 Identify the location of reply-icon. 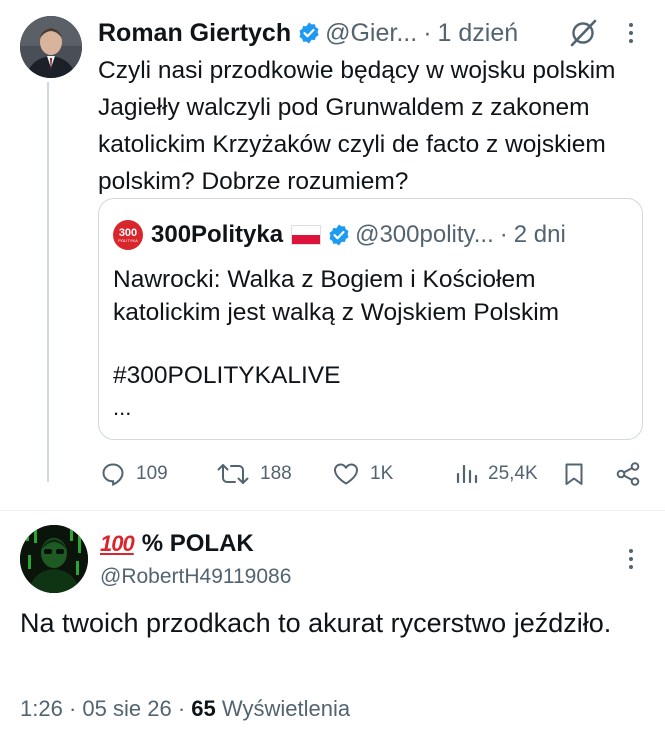
(113, 475).